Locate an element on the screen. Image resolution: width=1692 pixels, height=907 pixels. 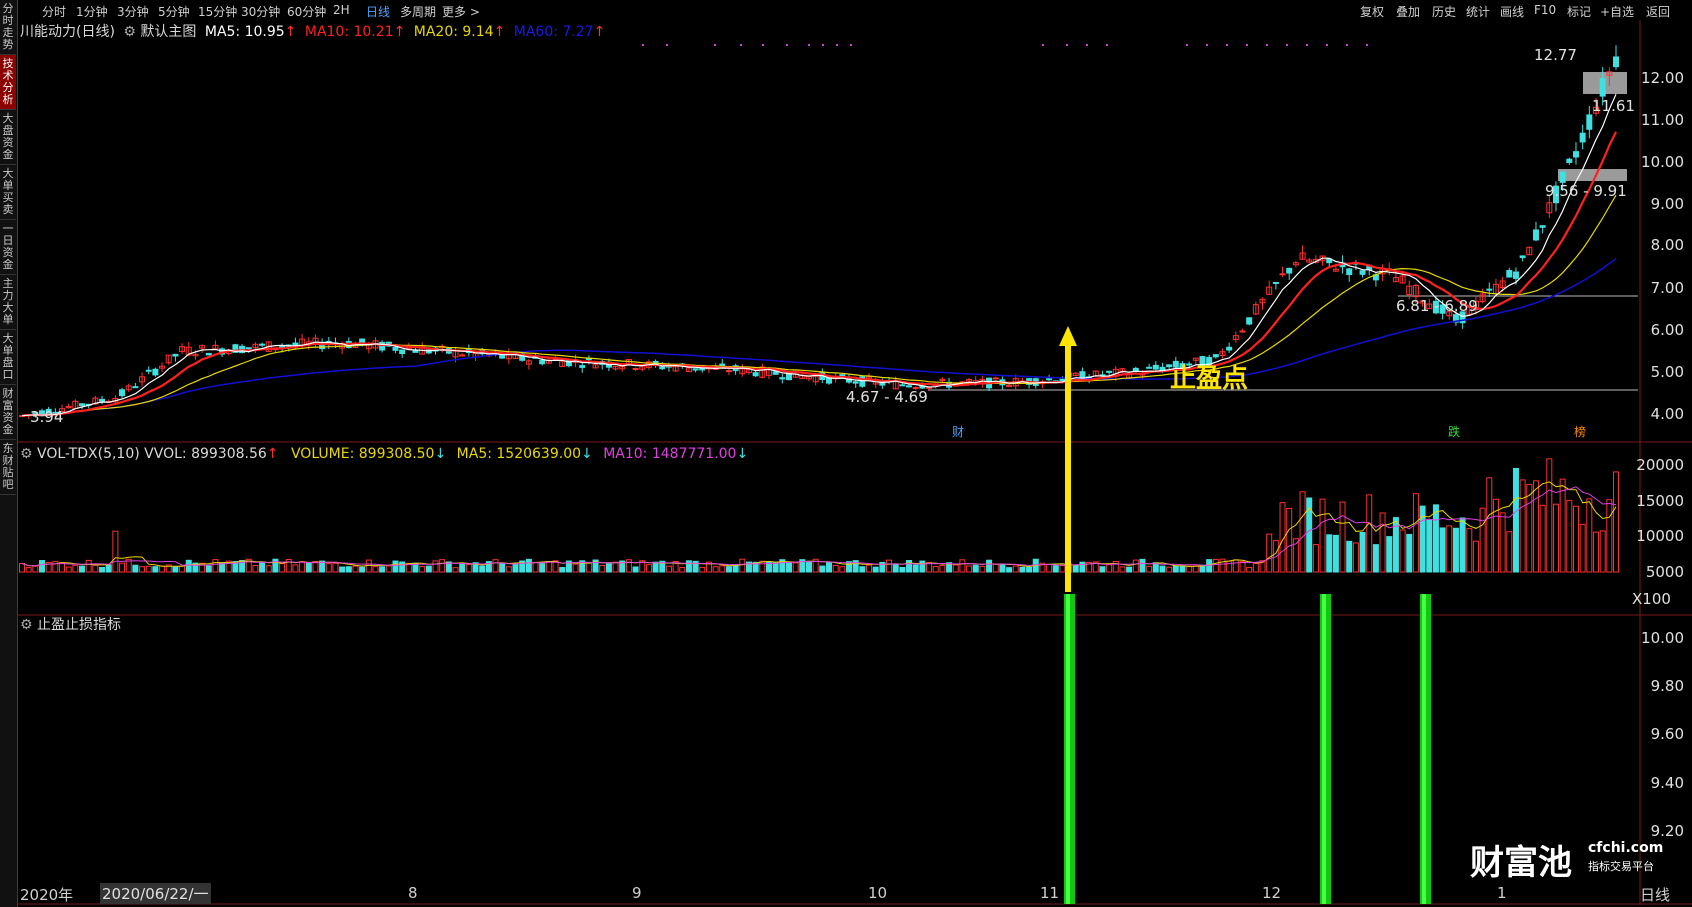
period-tab-4: 15分钟 is located at coordinates (217, 11).